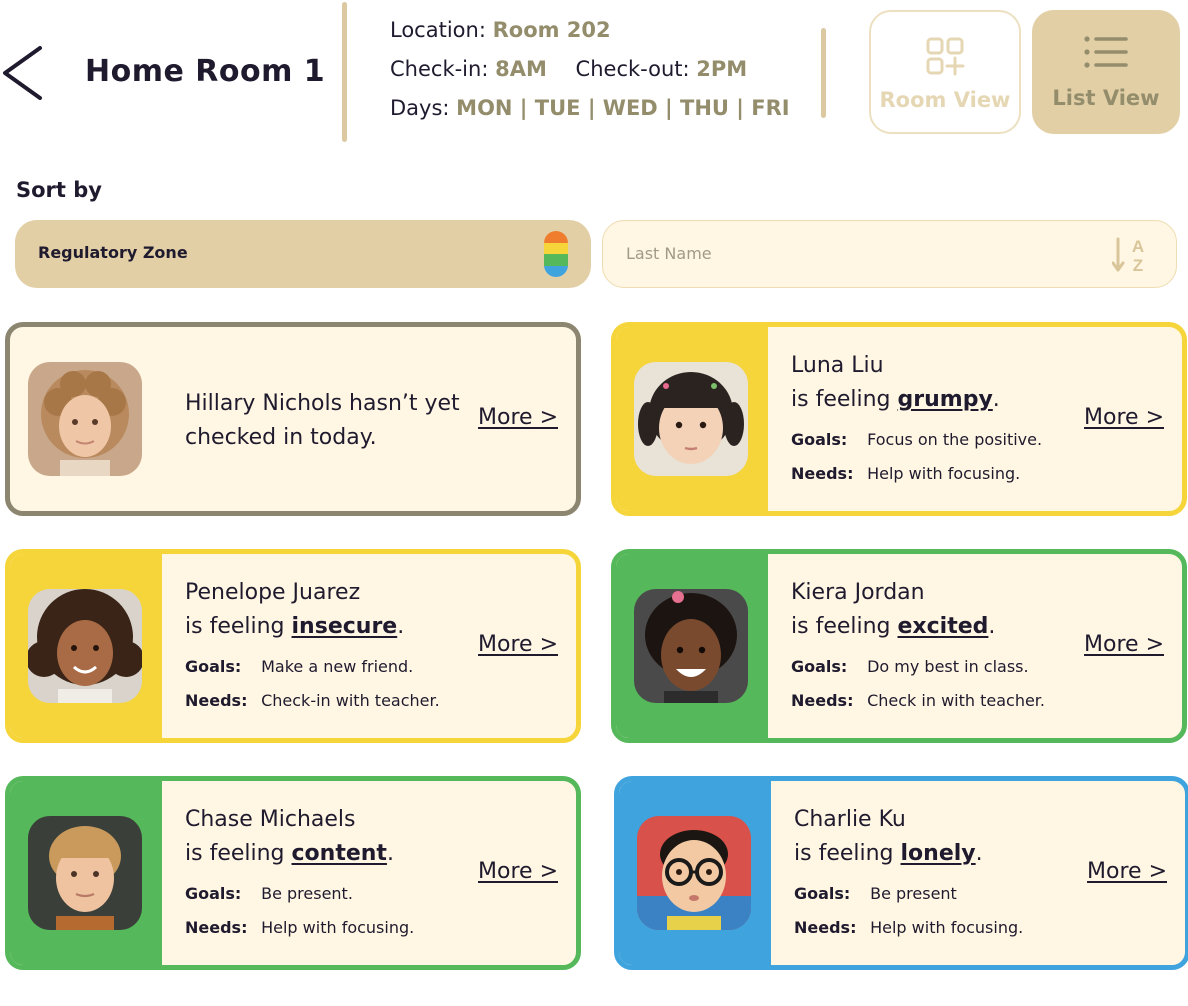 The image size is (1188, 1006). I want to click on sort-label: Sort by, so click(59, 190).